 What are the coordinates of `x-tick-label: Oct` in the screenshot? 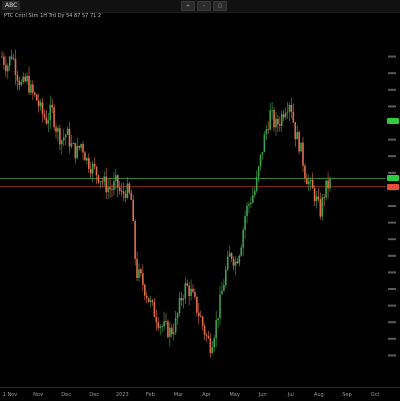 It's located at (375, 395).